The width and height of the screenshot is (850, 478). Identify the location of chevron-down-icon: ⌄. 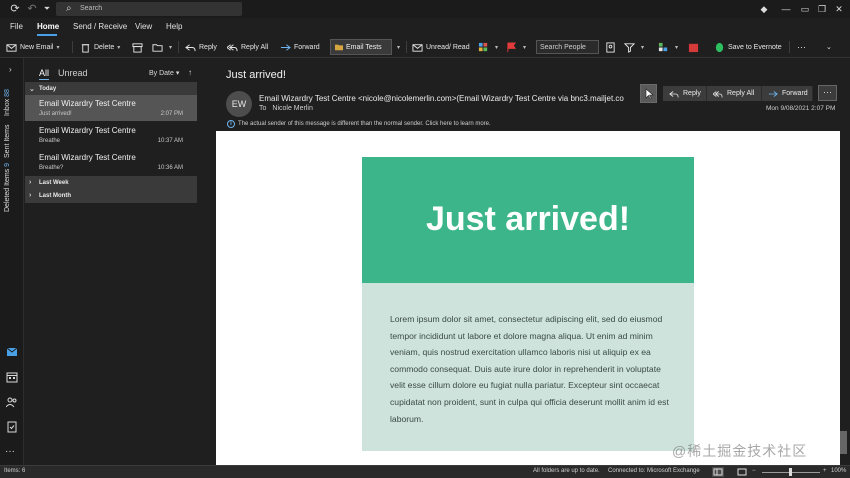
(32, 89).